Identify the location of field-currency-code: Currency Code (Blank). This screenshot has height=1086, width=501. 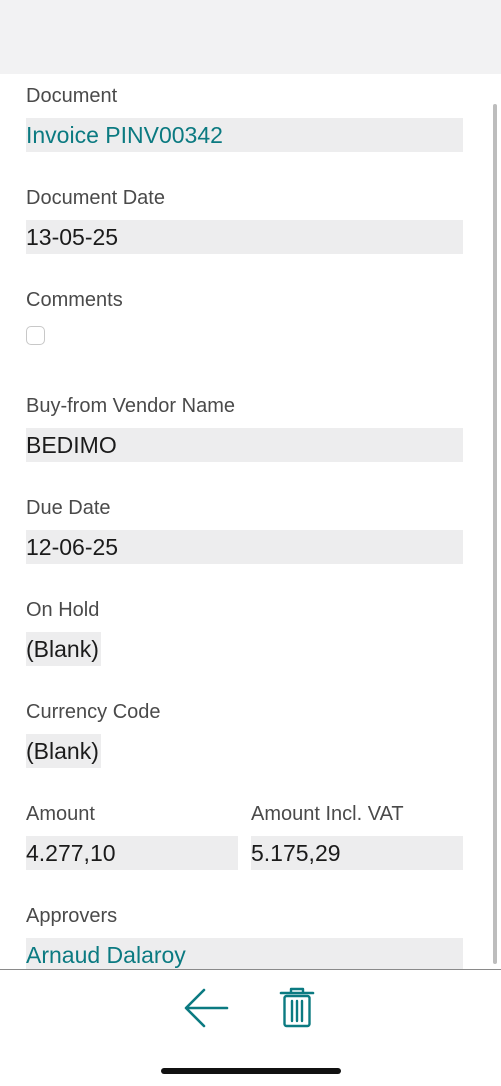
(93, 736).